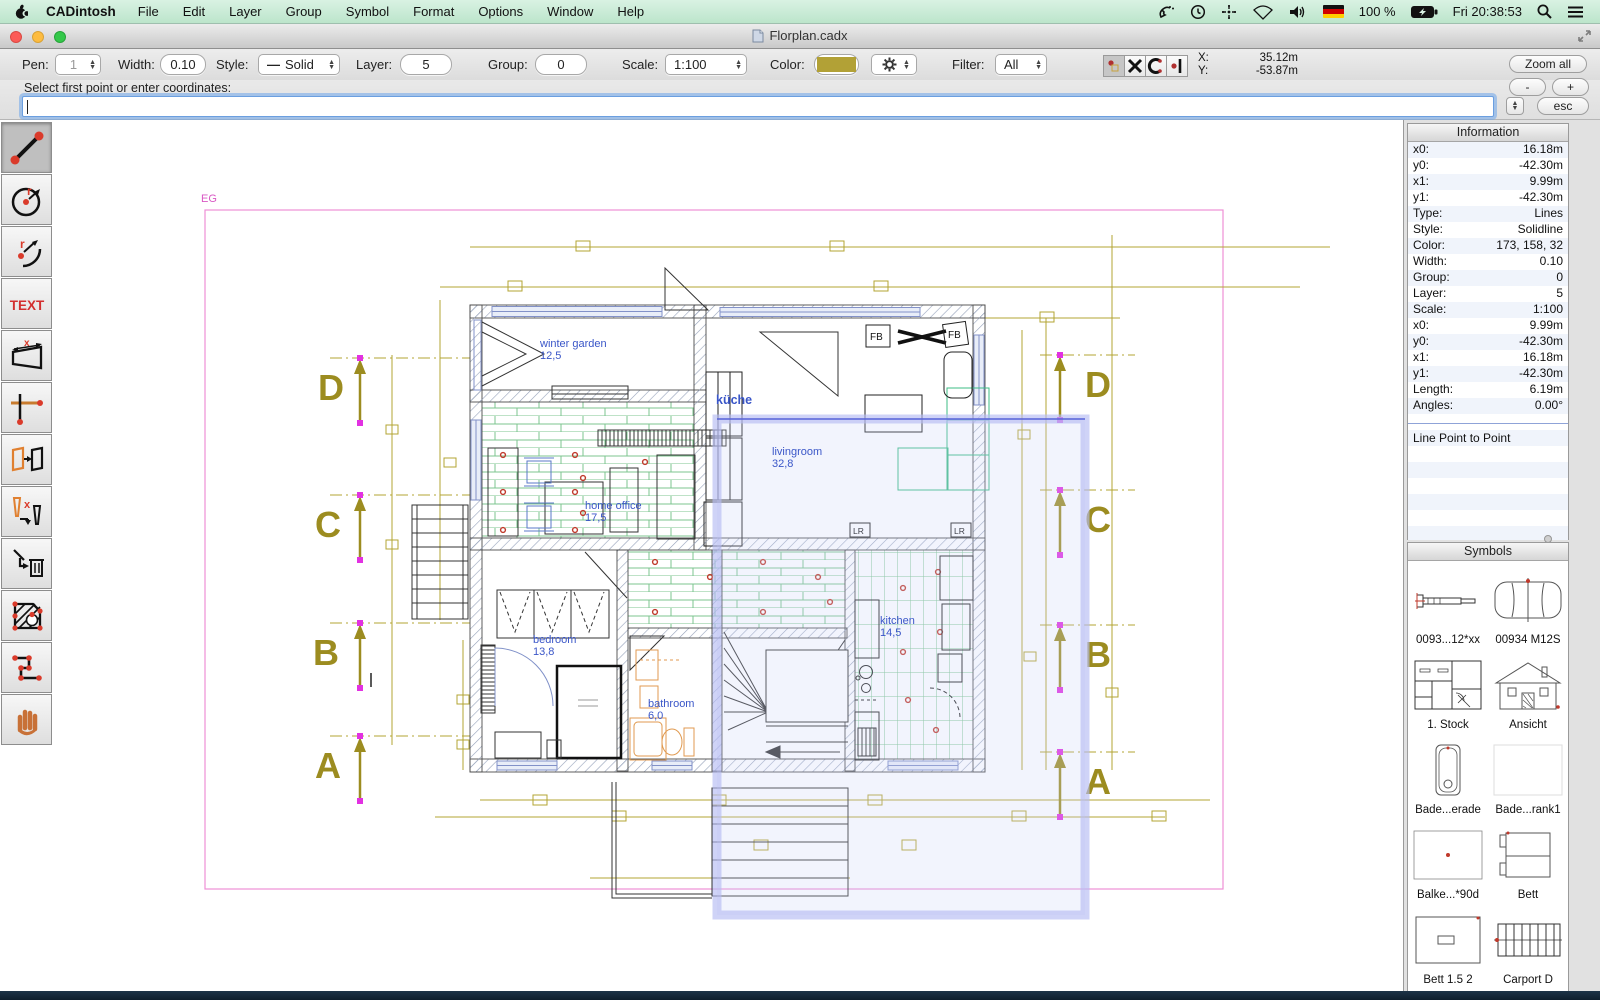  Describe the element at coordinates (27, 107) in the screenshot. I see `text-caret` at that location.